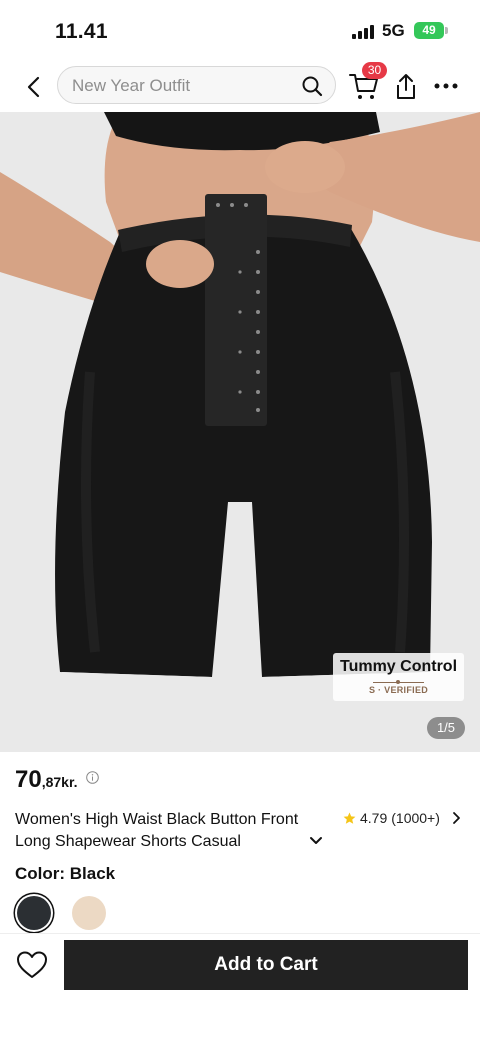 This screenshot has height=1039, width=480. Describe the element at coordinates (316, 841) in the screenshot. I see `chevron-down-icon` at that location.